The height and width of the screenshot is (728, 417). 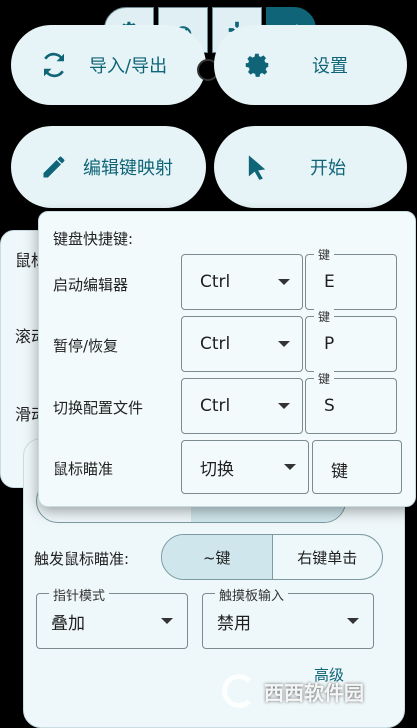 What do you see at coordinates (93, 239) in the screenshot?
I see `popup-title: 键盘快捷键:` at bounding box center [93, 239].